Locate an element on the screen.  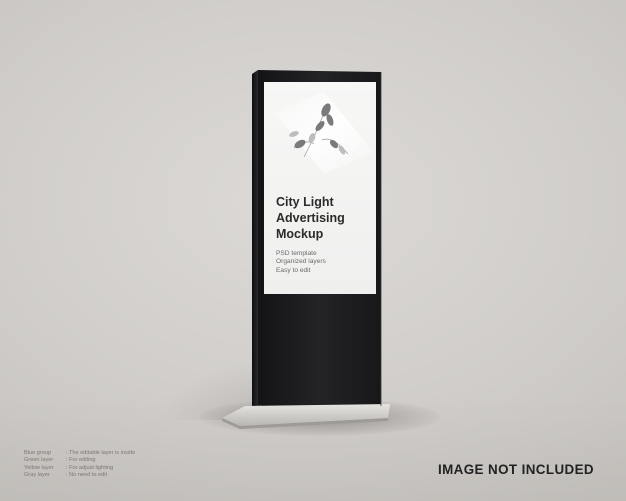
poster-title-line: Mockup is located at coordinates (300, 234).